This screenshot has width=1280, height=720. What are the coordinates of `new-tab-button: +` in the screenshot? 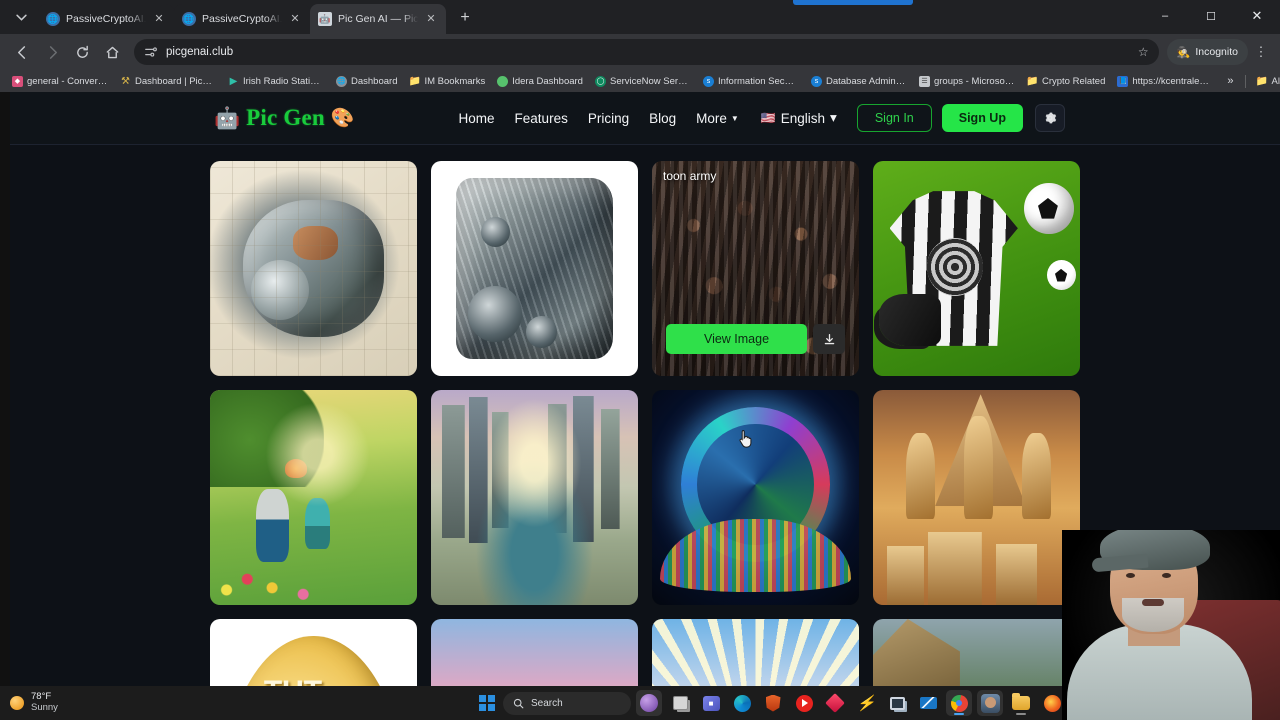 It's located at (465, 18).